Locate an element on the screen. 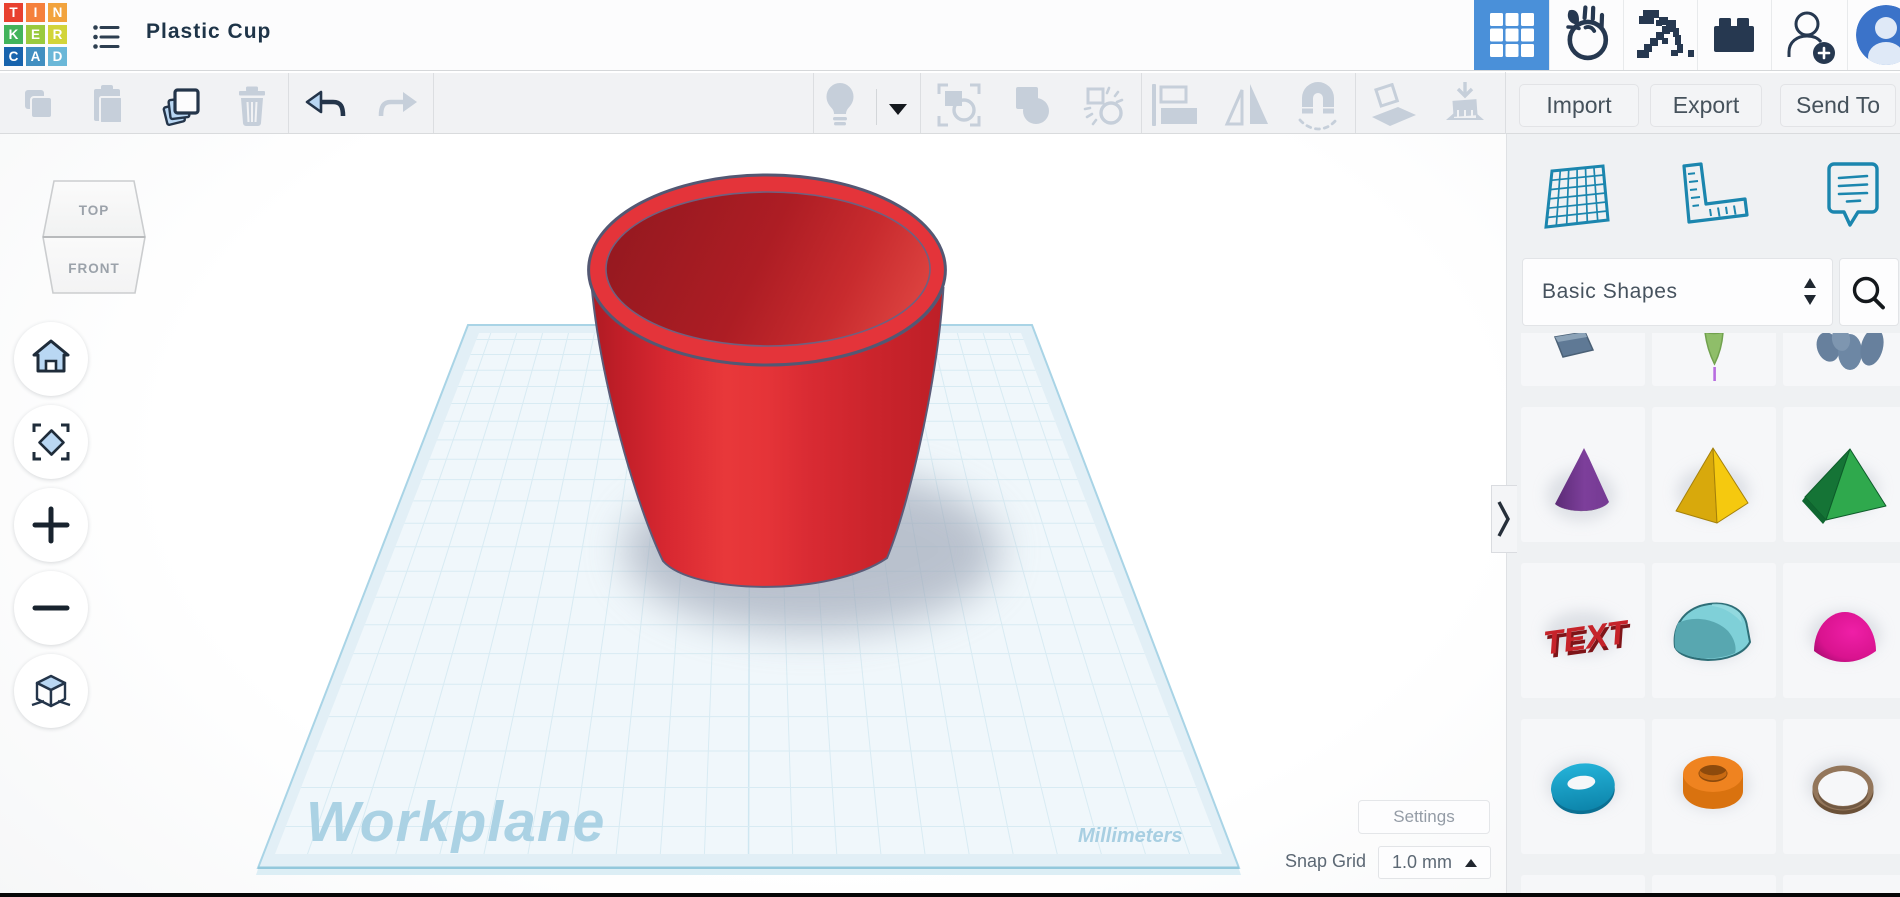 Image resolution: width=1900 pixels, height=897 pixels. svg-text: Millimeters is located at coordinates (1130, 836).